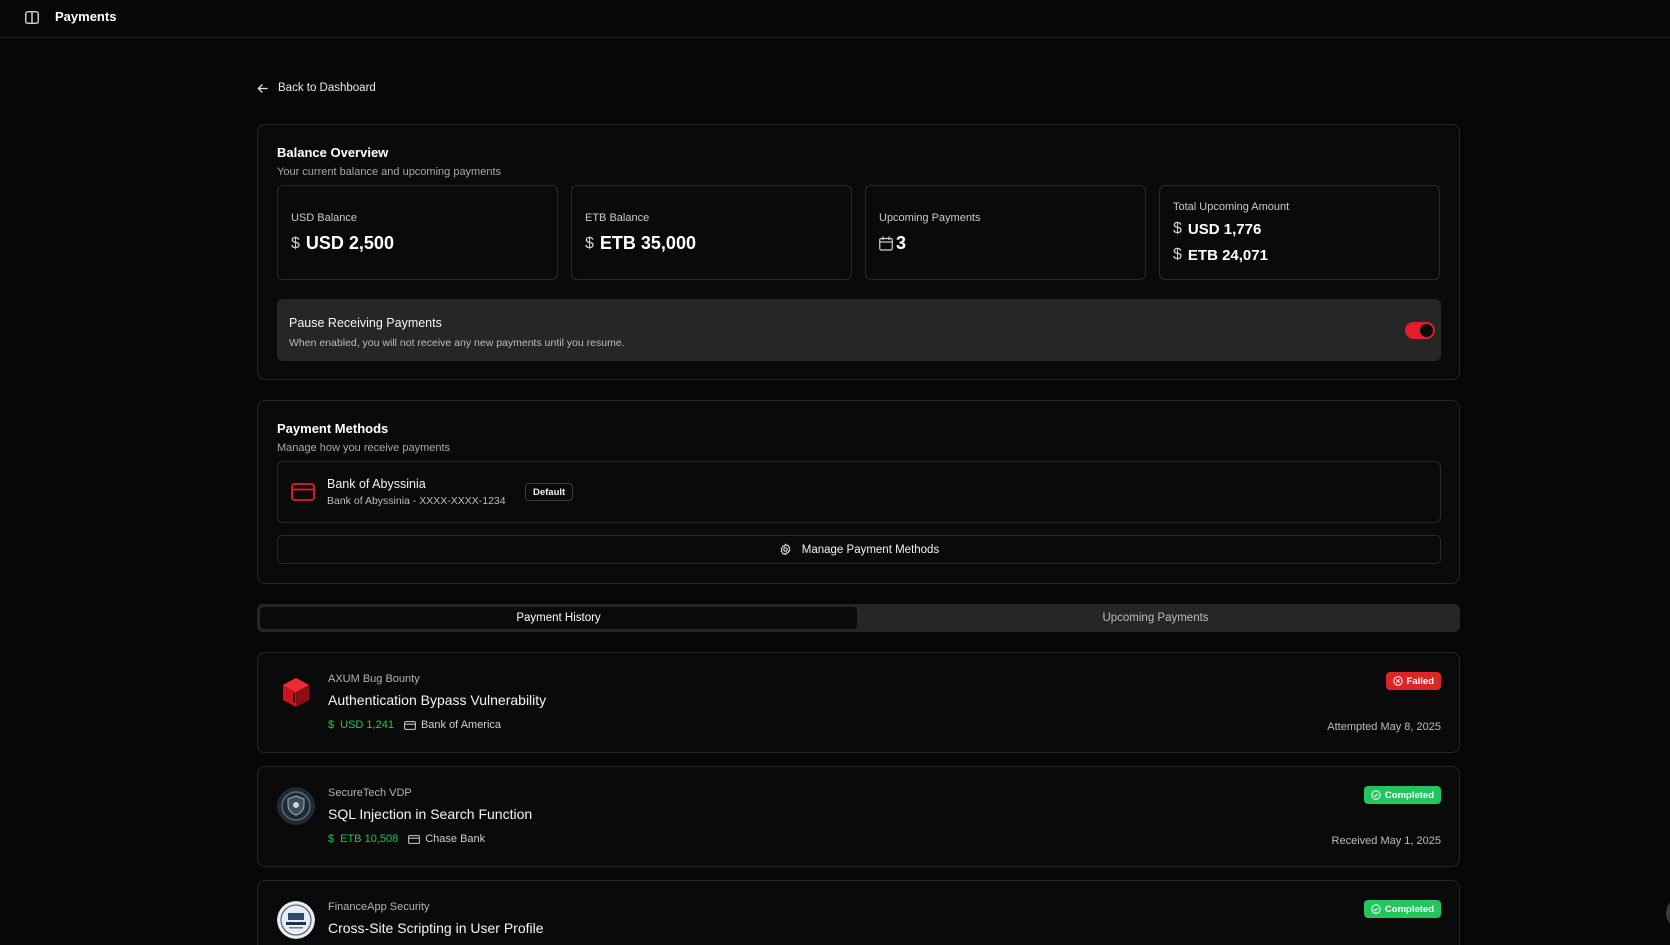 The width and height of the screenshot is (1670, 945). I want to click on gear-icon, so click(785, 549).